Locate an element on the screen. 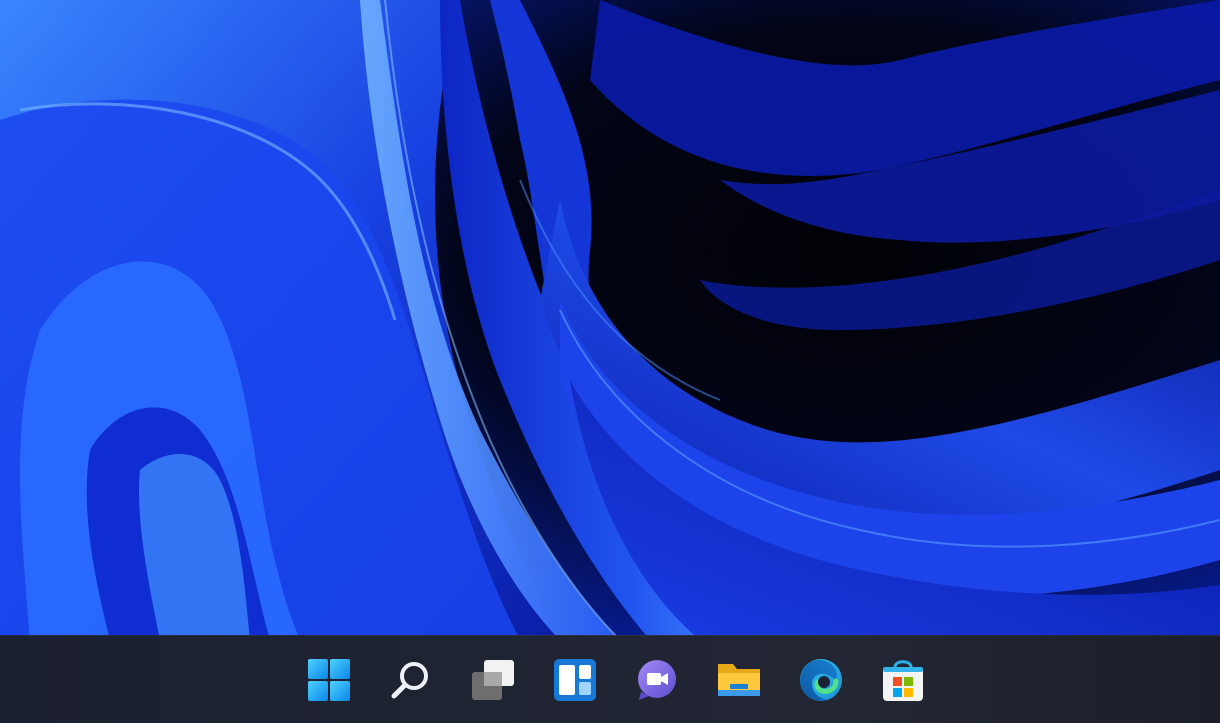 This screenshot has height=723, width=1220. task-view-icon is located at coordinates (493, 680).